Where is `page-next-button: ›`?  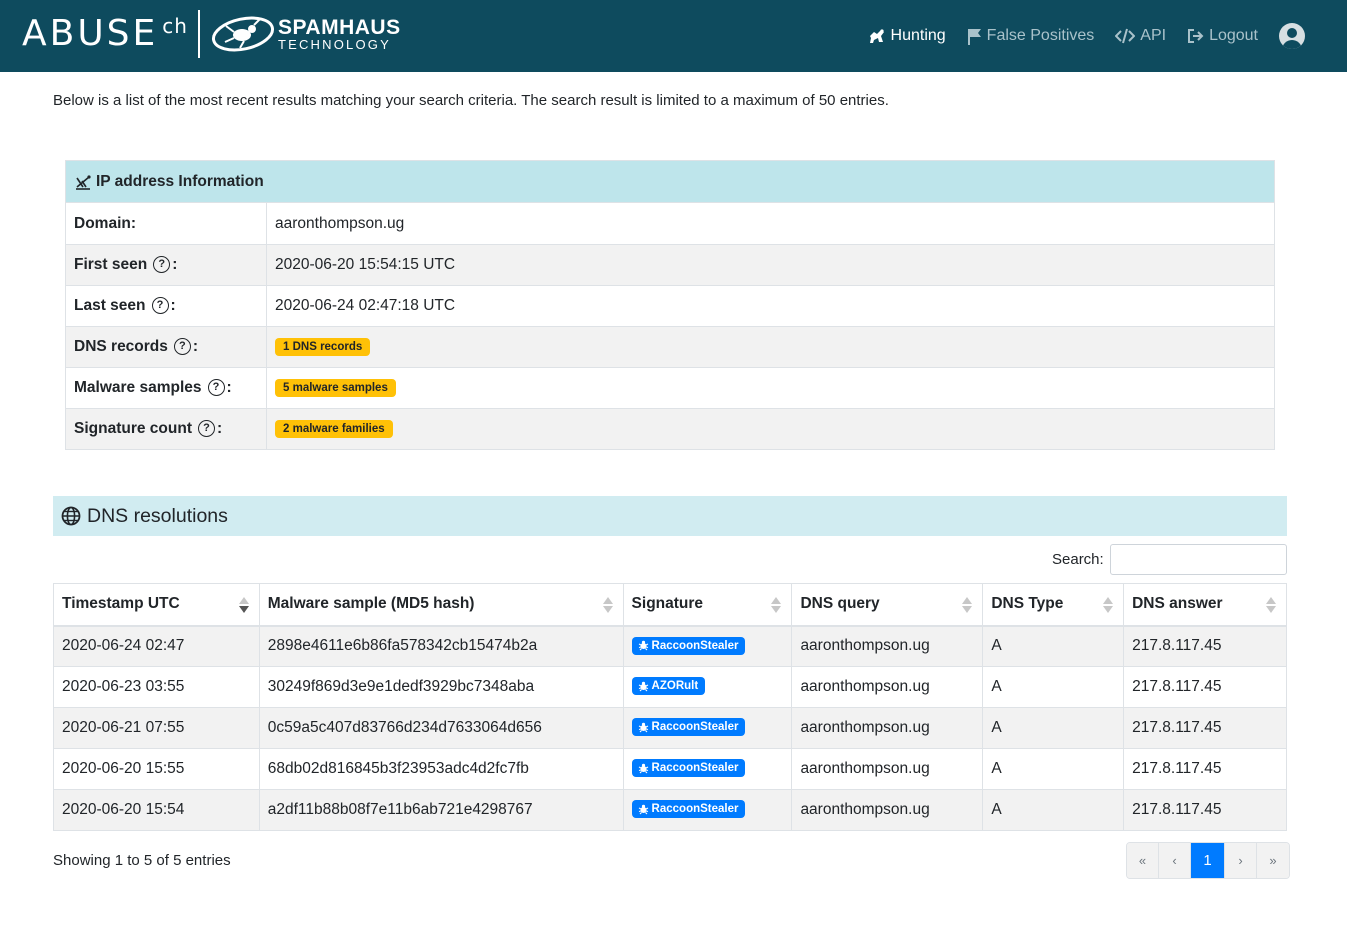
page-next-button: › is located at coordinates (1241, 860).